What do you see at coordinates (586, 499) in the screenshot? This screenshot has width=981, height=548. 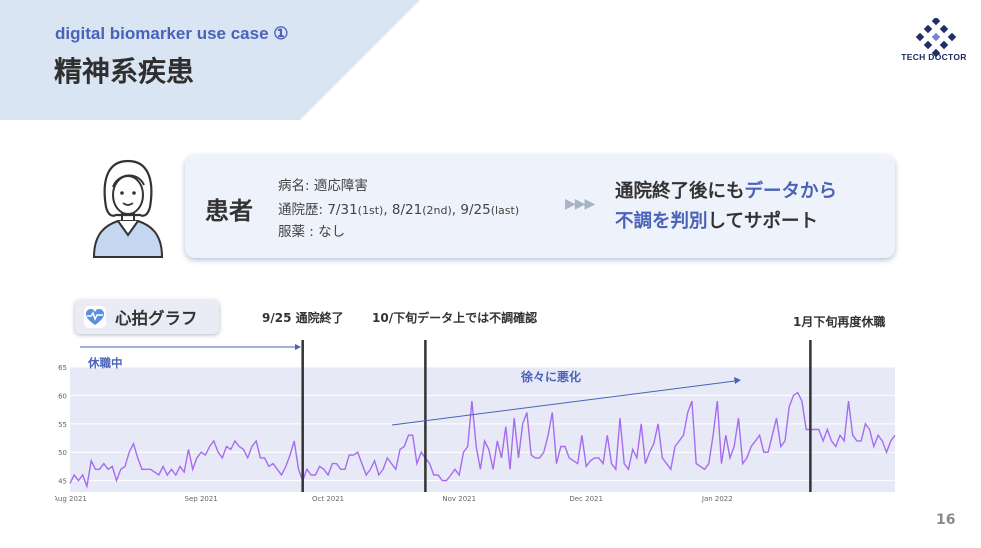 I see `x-tick-label: Dec 2021` at bounding box center [586, 499].